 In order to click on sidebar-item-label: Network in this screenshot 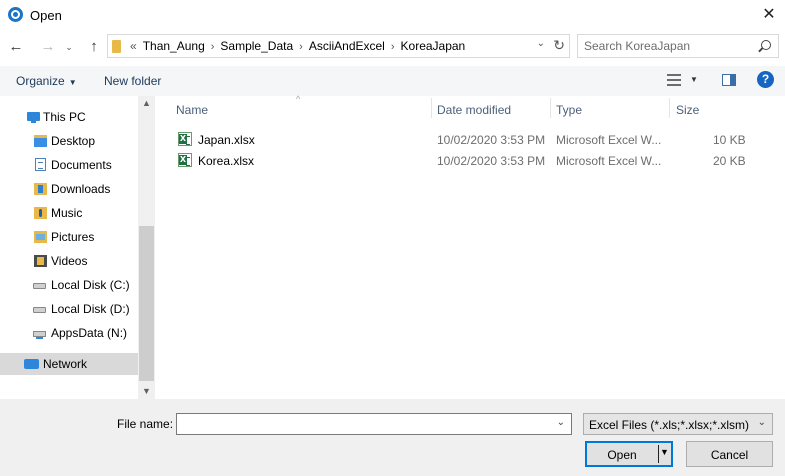, I will do `click(65, 364)`.